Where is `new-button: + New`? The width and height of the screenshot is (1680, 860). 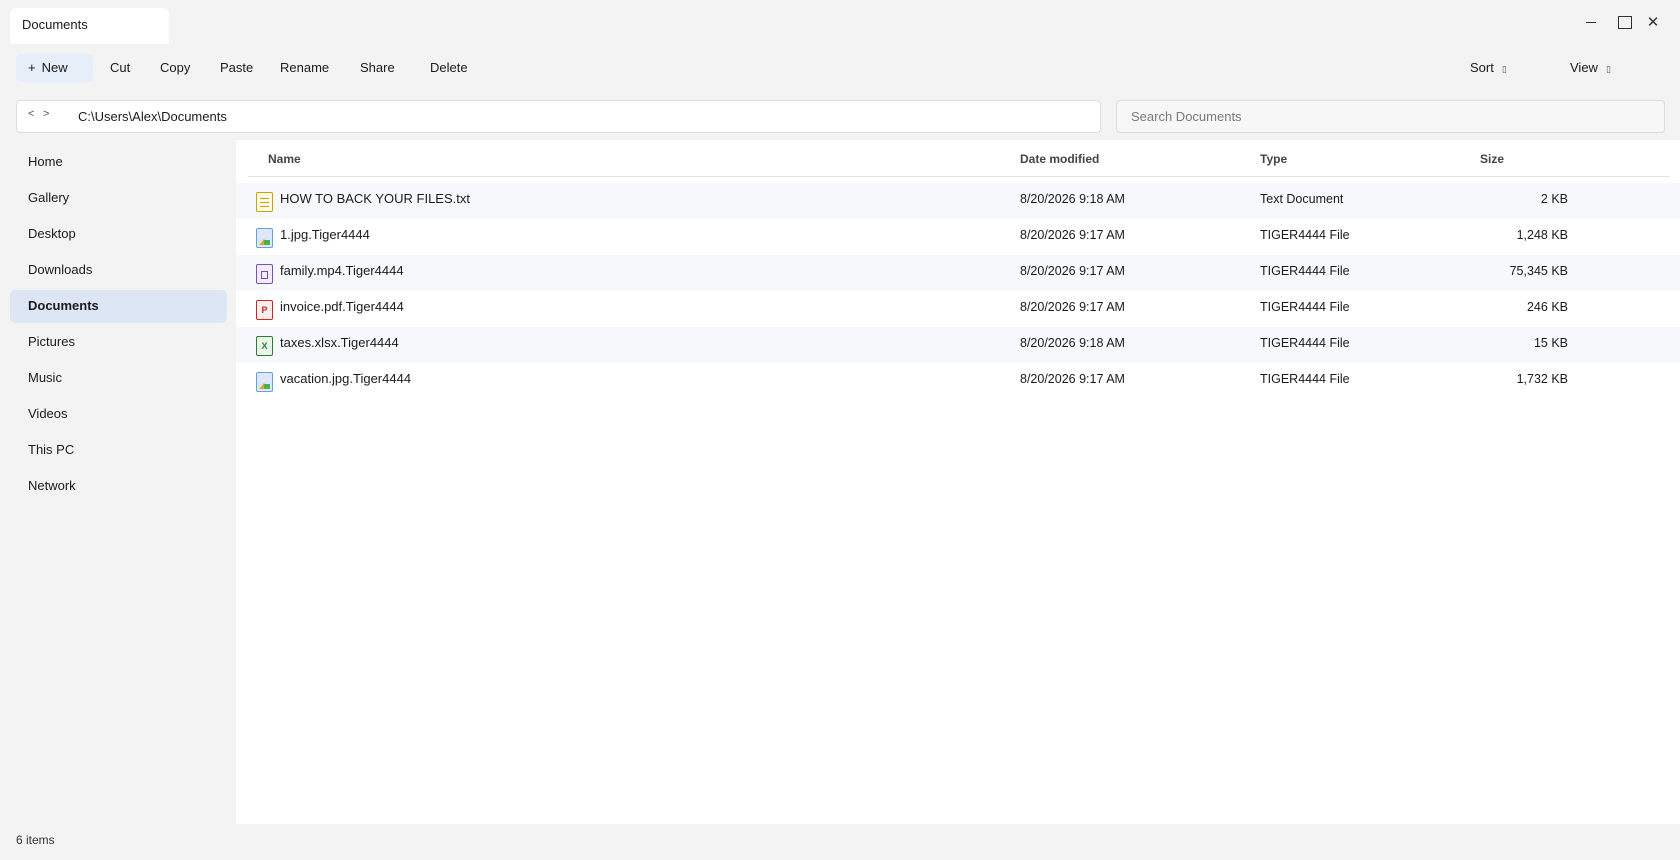 new-button: + New is located at coordinates (54, 68).